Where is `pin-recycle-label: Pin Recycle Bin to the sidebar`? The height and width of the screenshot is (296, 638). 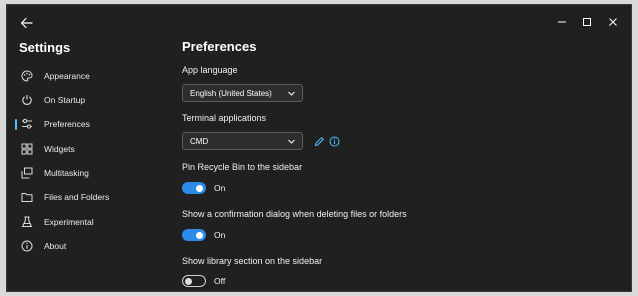
pin-recycle-label: Pin Recycle Bin to the sidebar is located at coordinates (242, 167).